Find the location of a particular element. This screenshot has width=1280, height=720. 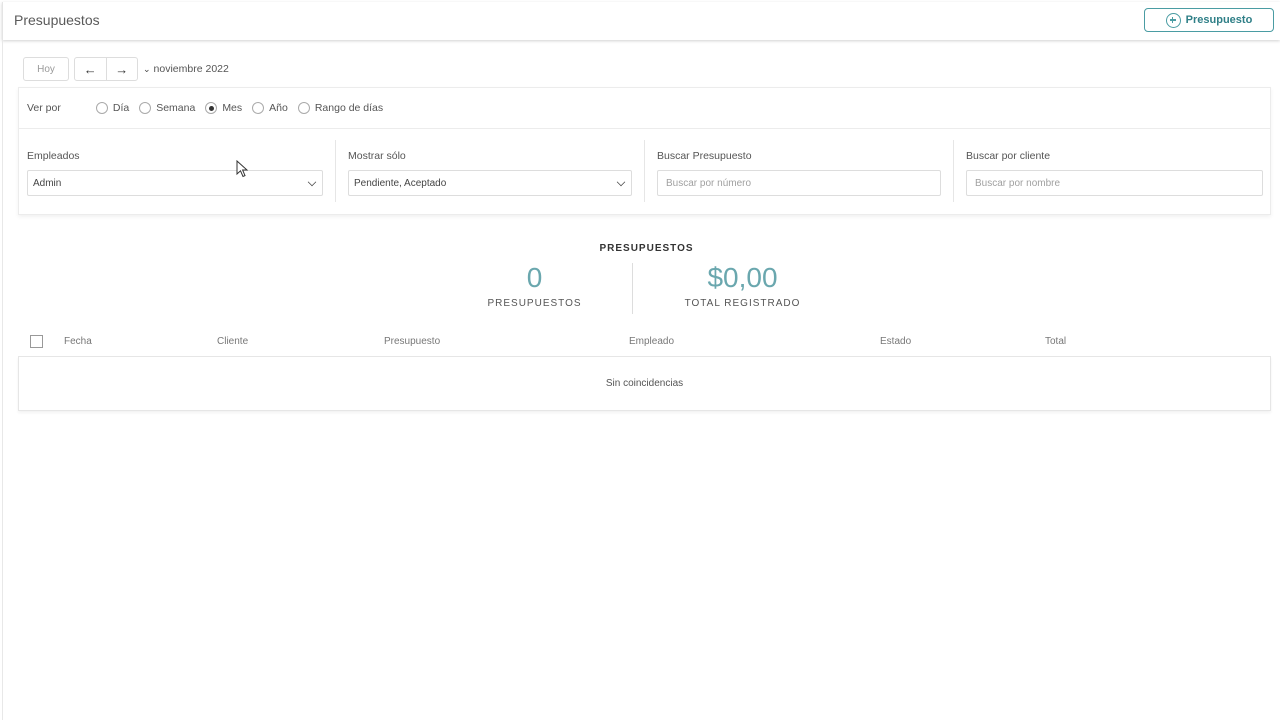

column-header-cliente: Cliente is located at coordinates (232, 341).